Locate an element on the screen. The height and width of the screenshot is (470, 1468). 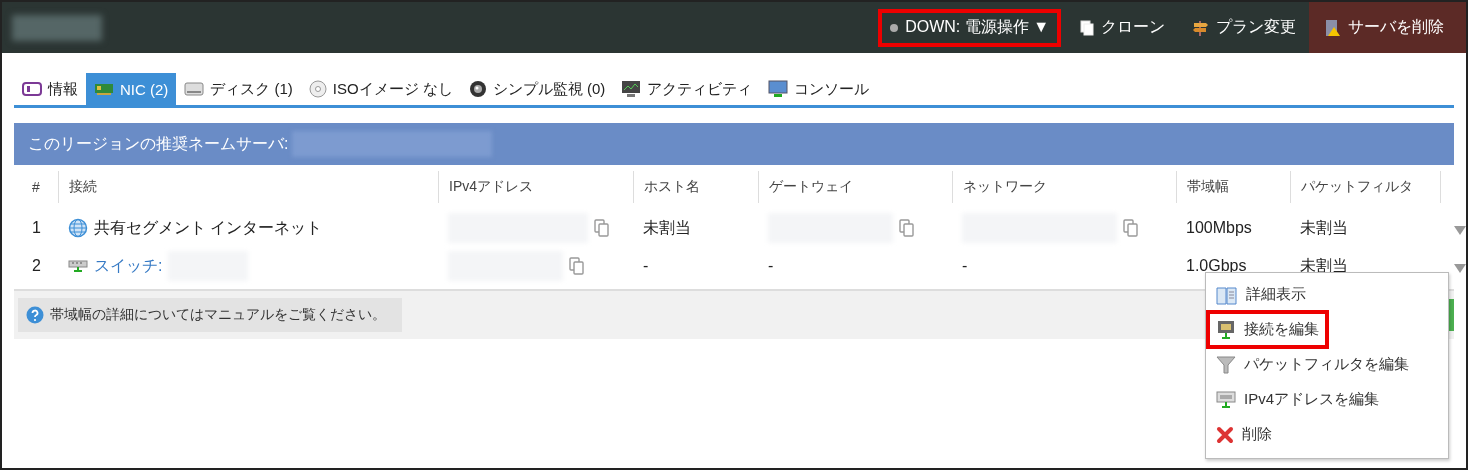
network-card-icon is located at coordinates (104, 89).